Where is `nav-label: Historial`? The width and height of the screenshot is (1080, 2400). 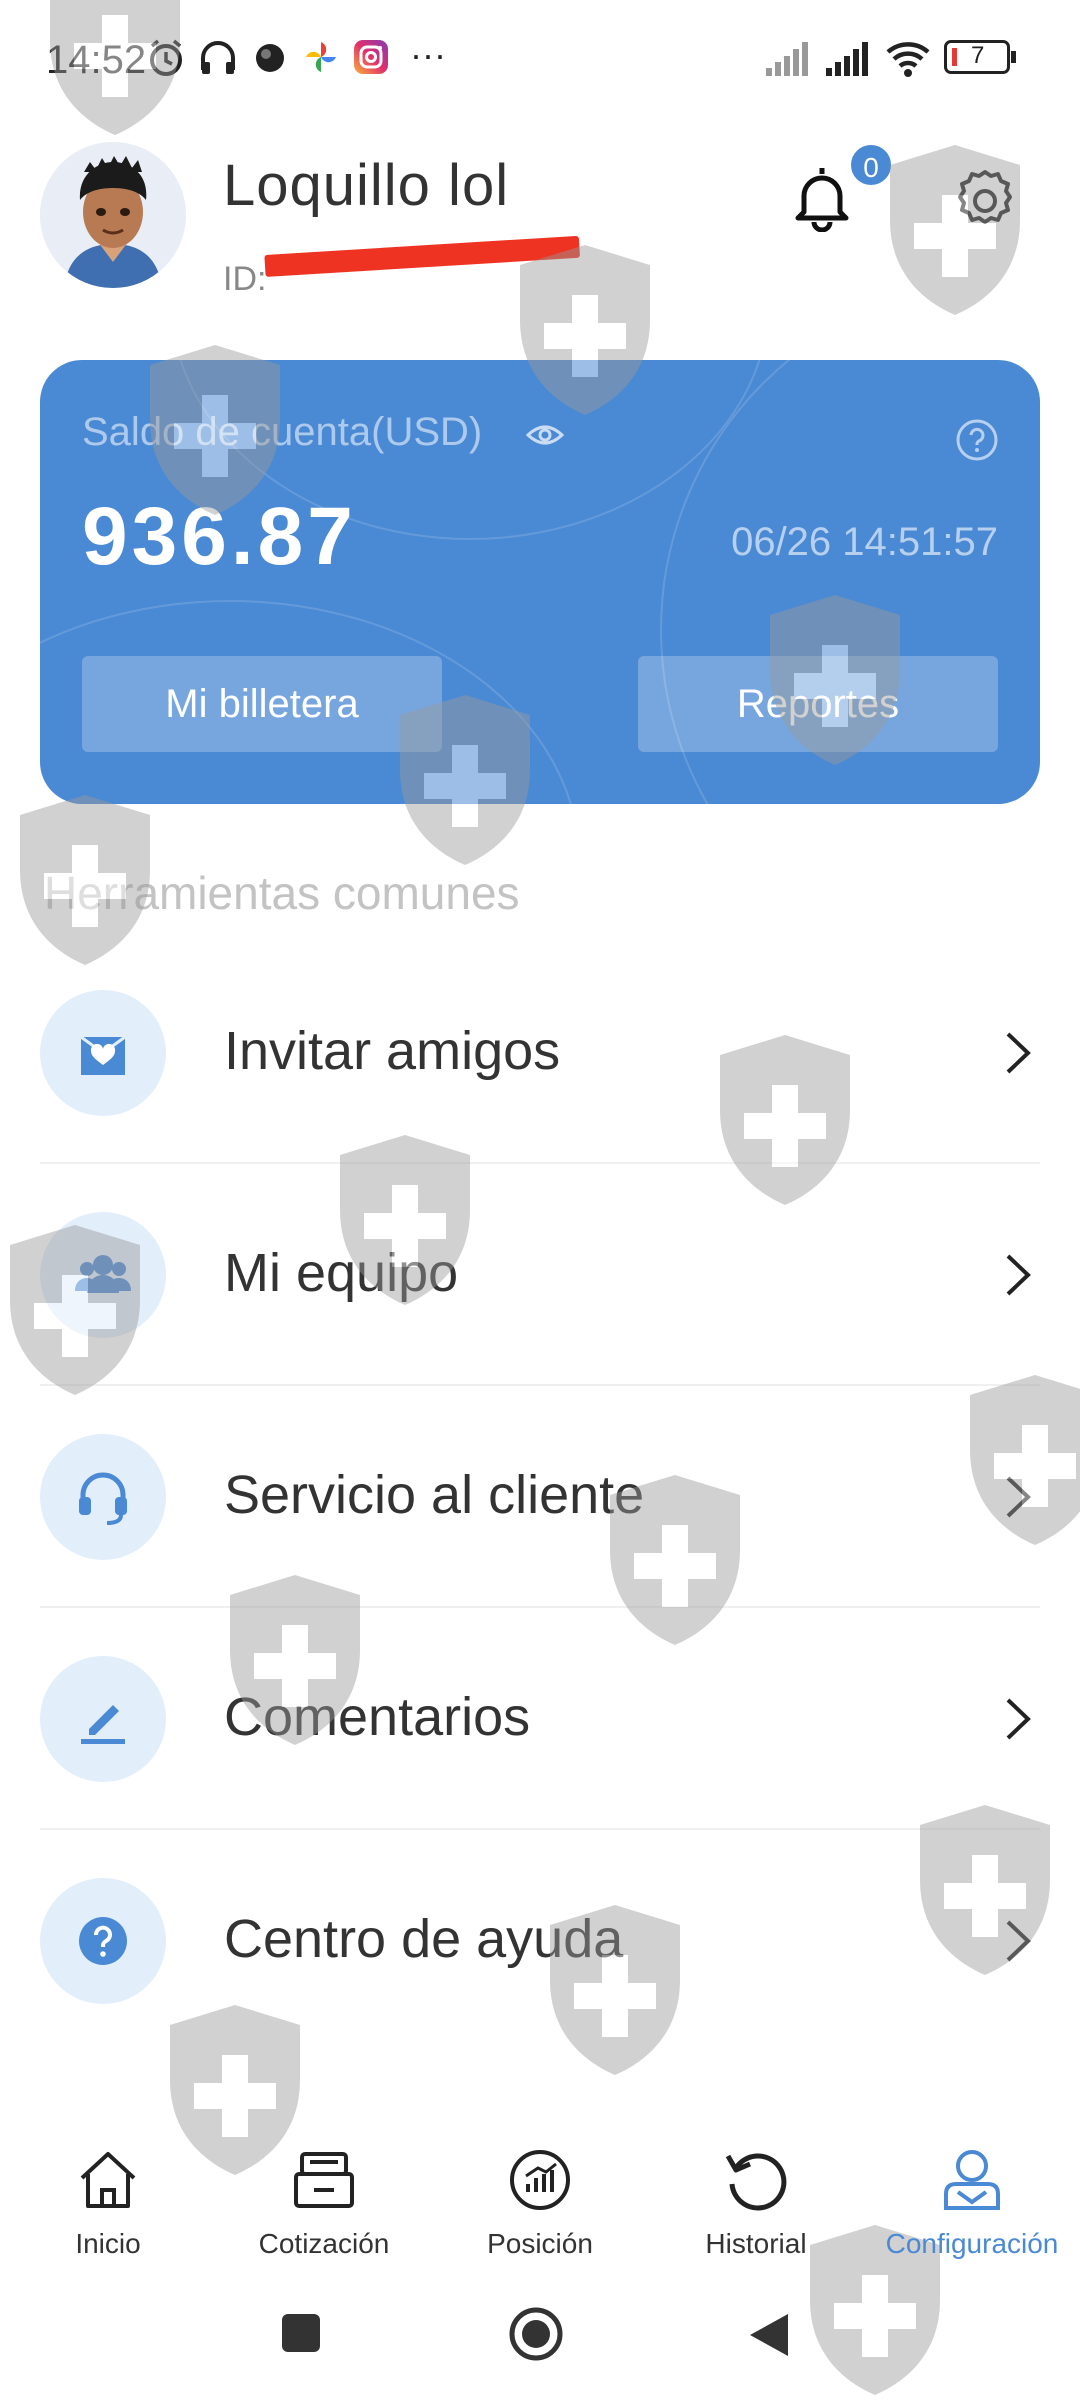
nav-label: Historial is located at coordinates (756, 2243).